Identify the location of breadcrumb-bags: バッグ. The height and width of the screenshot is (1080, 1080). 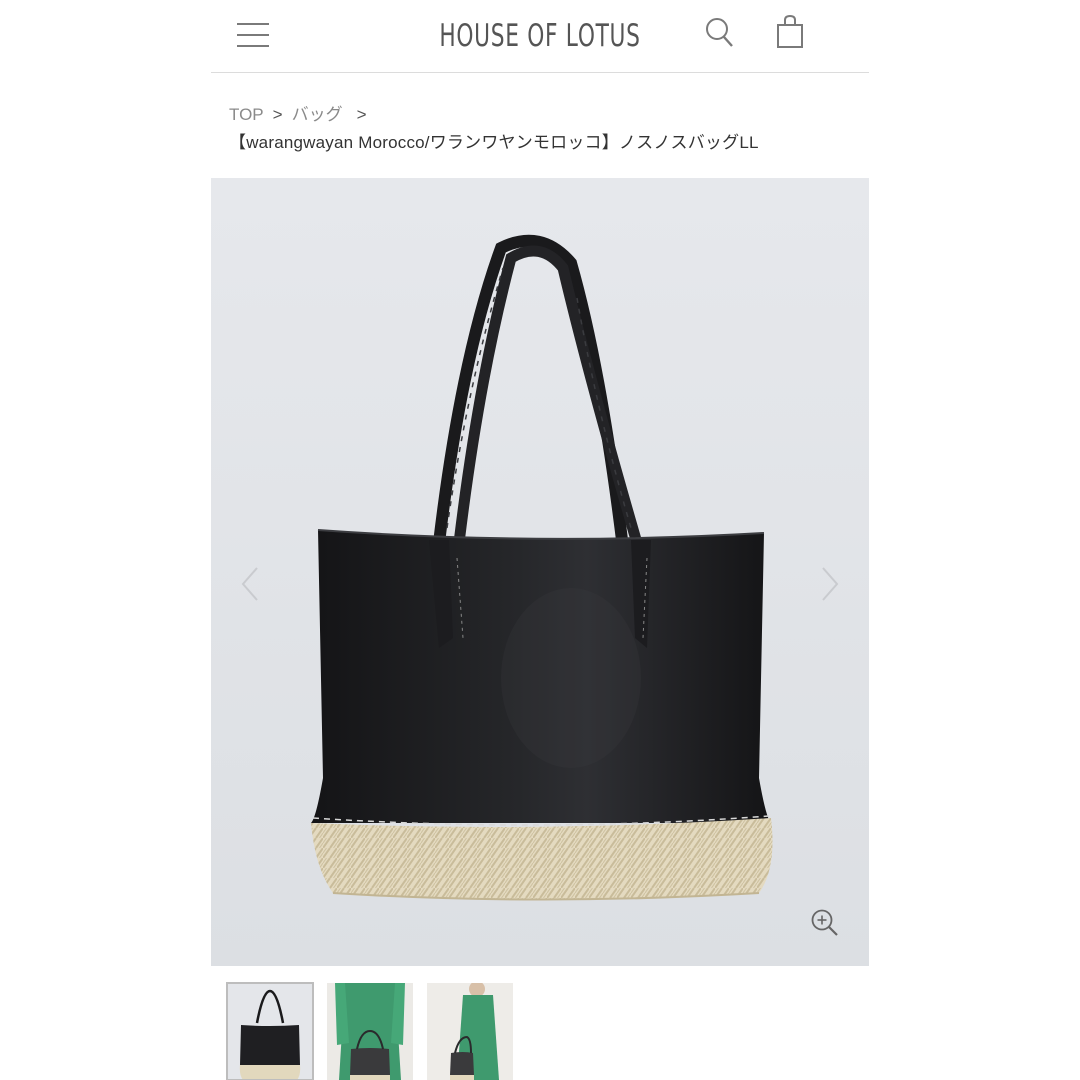
(317, 114).